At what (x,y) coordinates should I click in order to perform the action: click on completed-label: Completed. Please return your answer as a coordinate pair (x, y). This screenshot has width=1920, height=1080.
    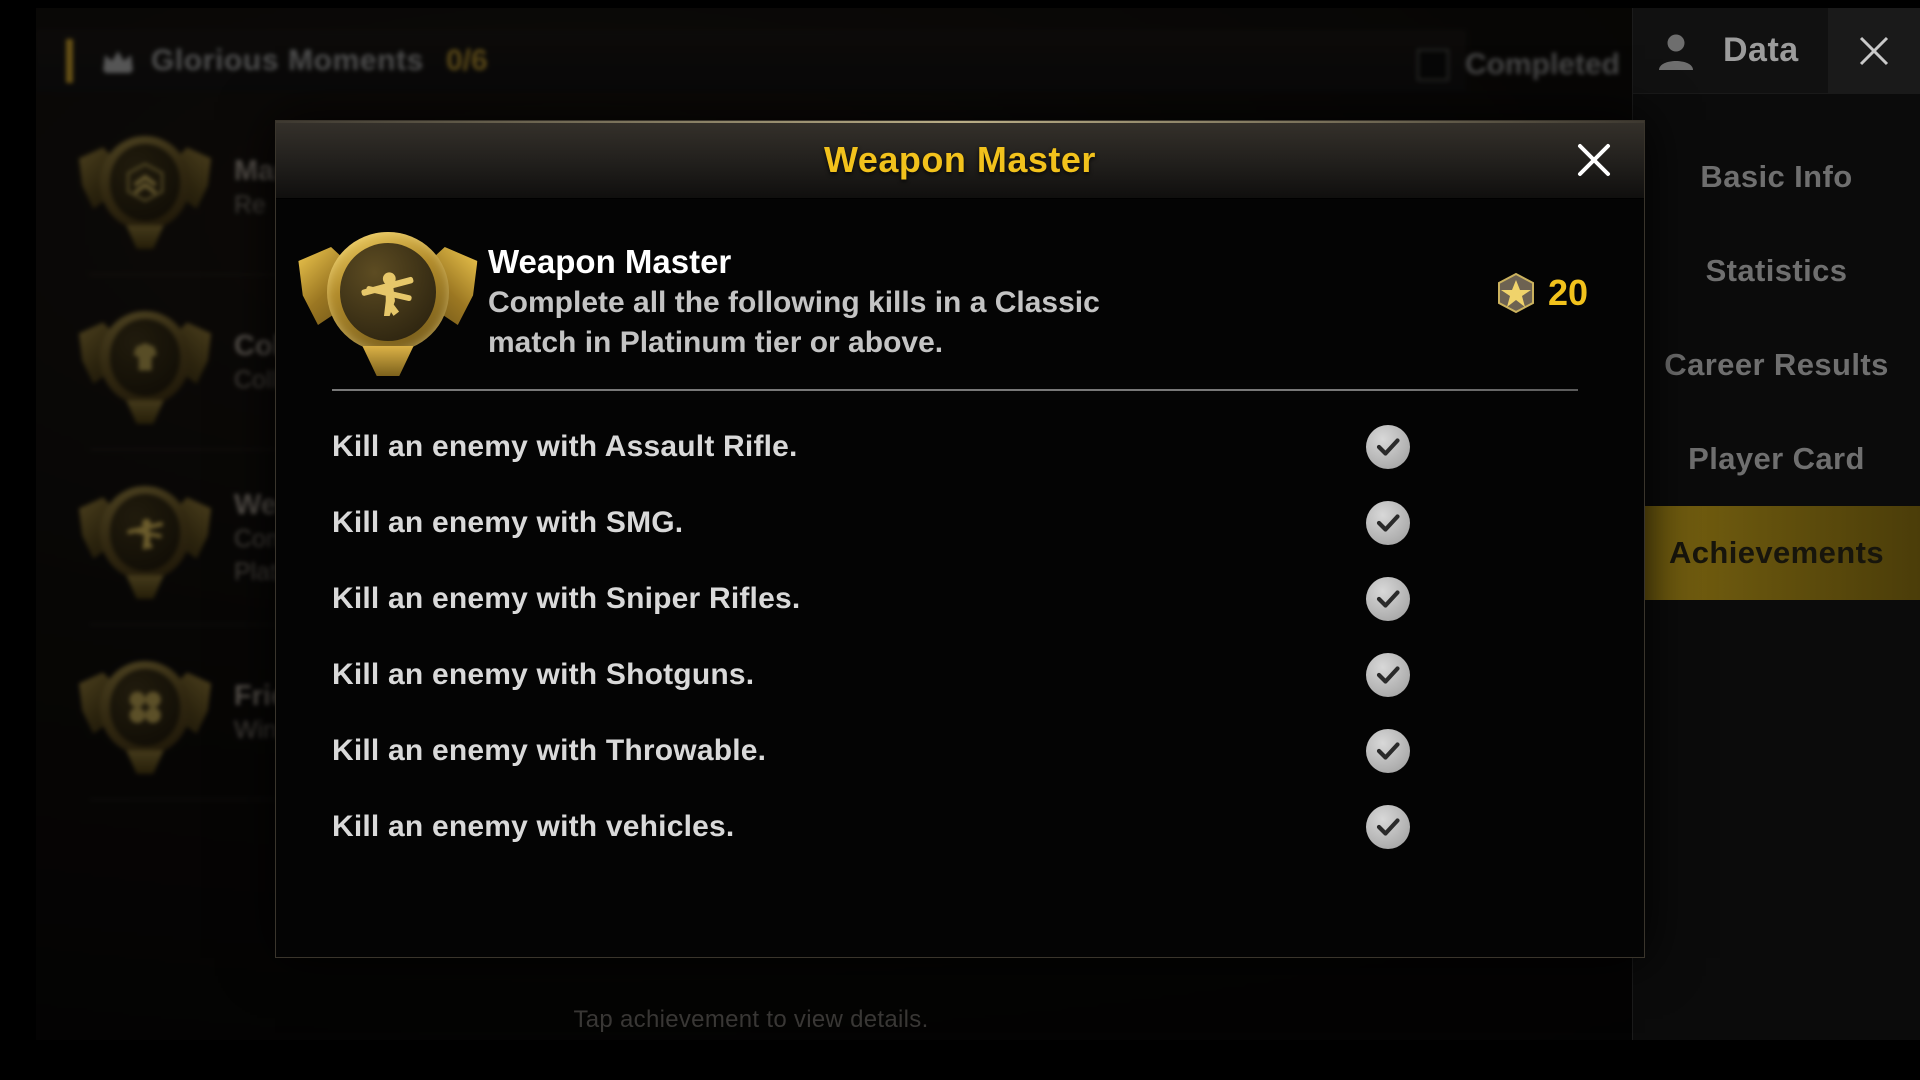
    Looking at the image, I should click on (1542, 64).